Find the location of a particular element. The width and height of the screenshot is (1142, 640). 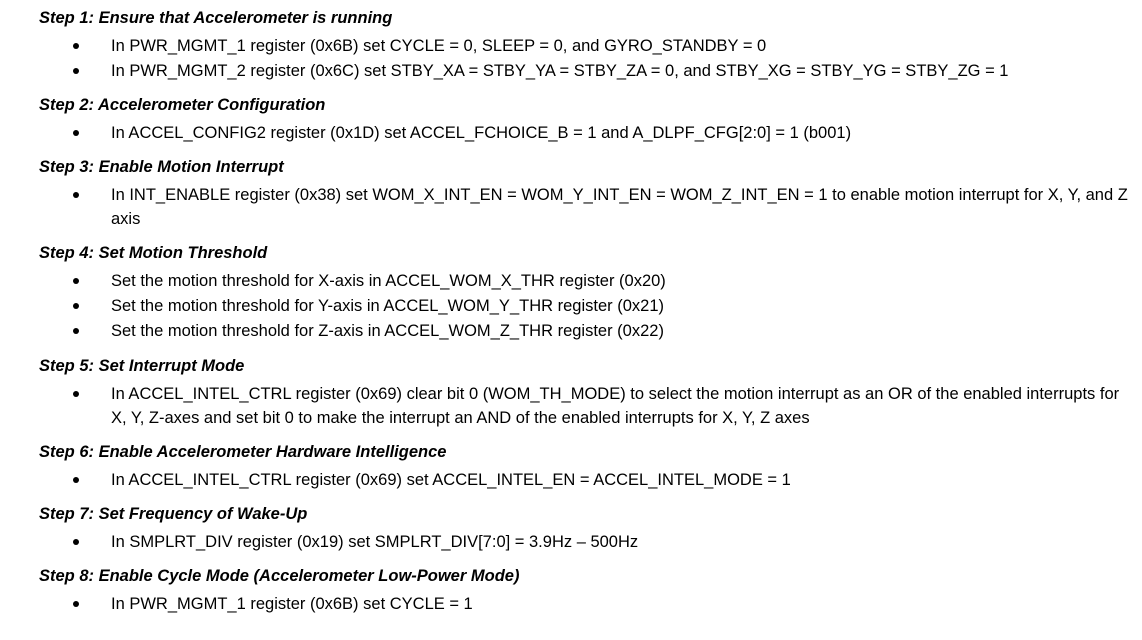

step-4-heading: Step 4: Set Motion Threshold is located at coordinates (153, 253).